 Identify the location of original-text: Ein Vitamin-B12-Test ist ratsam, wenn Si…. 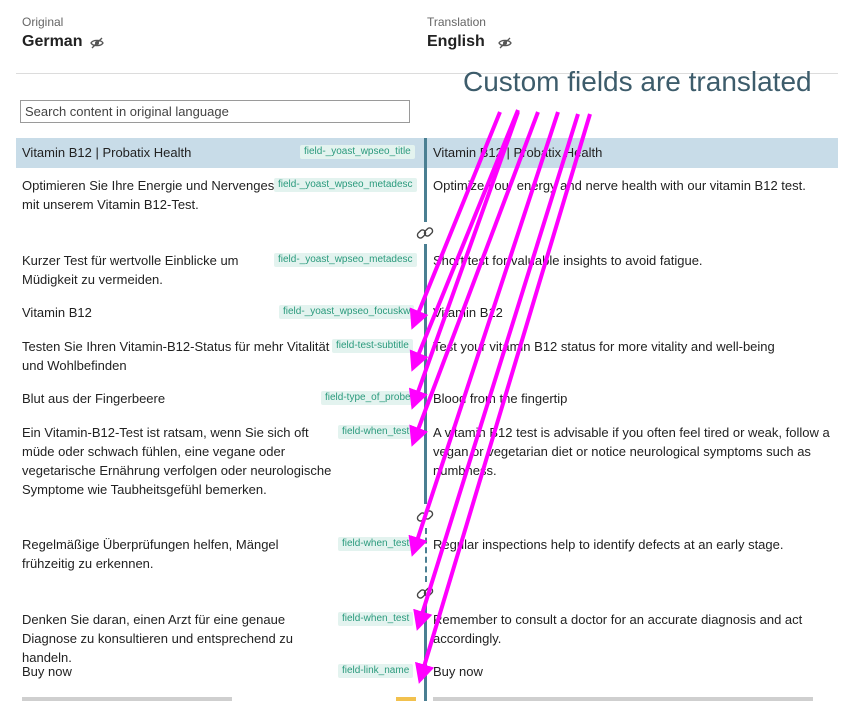
(182, 461).